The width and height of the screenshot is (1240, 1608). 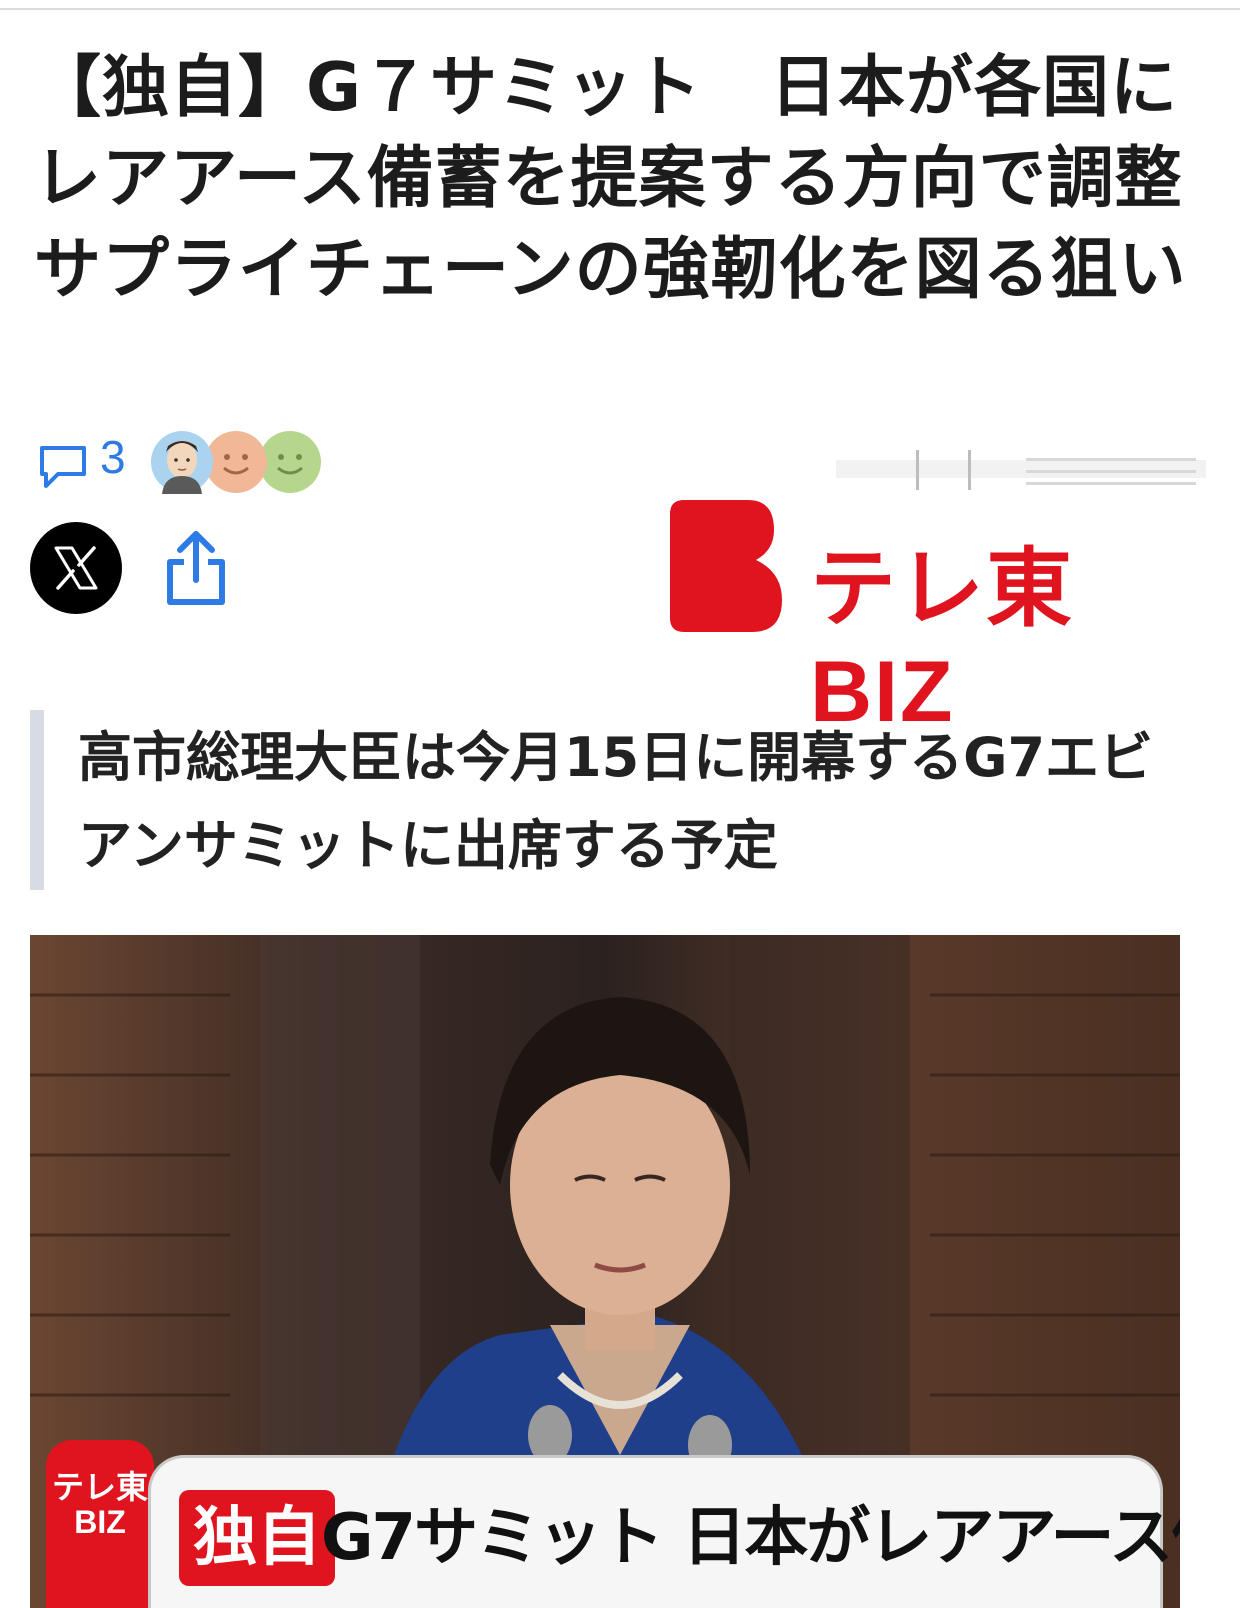 I want to click on top-divider, so click(x=620, y=9).